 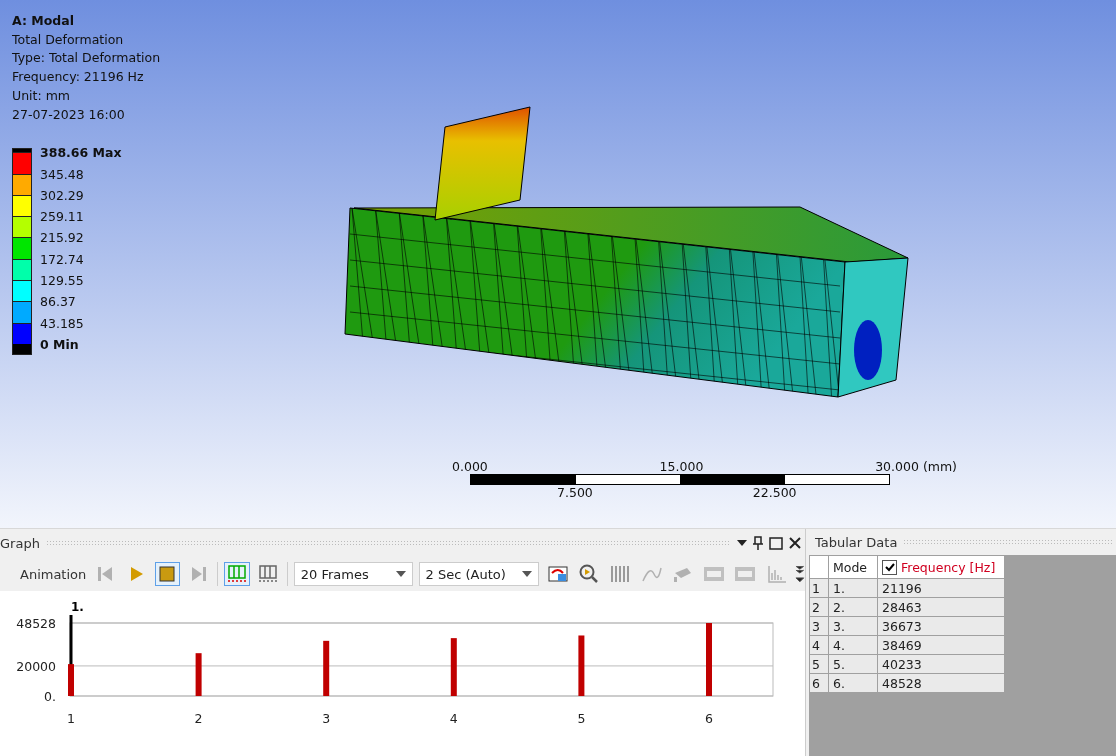 What do you see at coordinates (575, 492) in the screenshot?
I see `scale-label: 7.500` at bounding box center [575, 492].